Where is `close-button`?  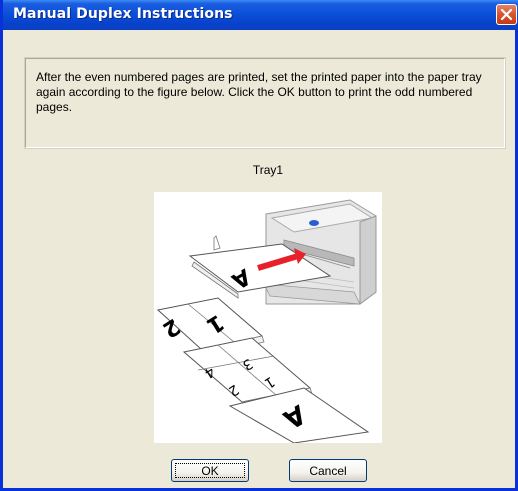
close-button is located at coordinates (506, 14).